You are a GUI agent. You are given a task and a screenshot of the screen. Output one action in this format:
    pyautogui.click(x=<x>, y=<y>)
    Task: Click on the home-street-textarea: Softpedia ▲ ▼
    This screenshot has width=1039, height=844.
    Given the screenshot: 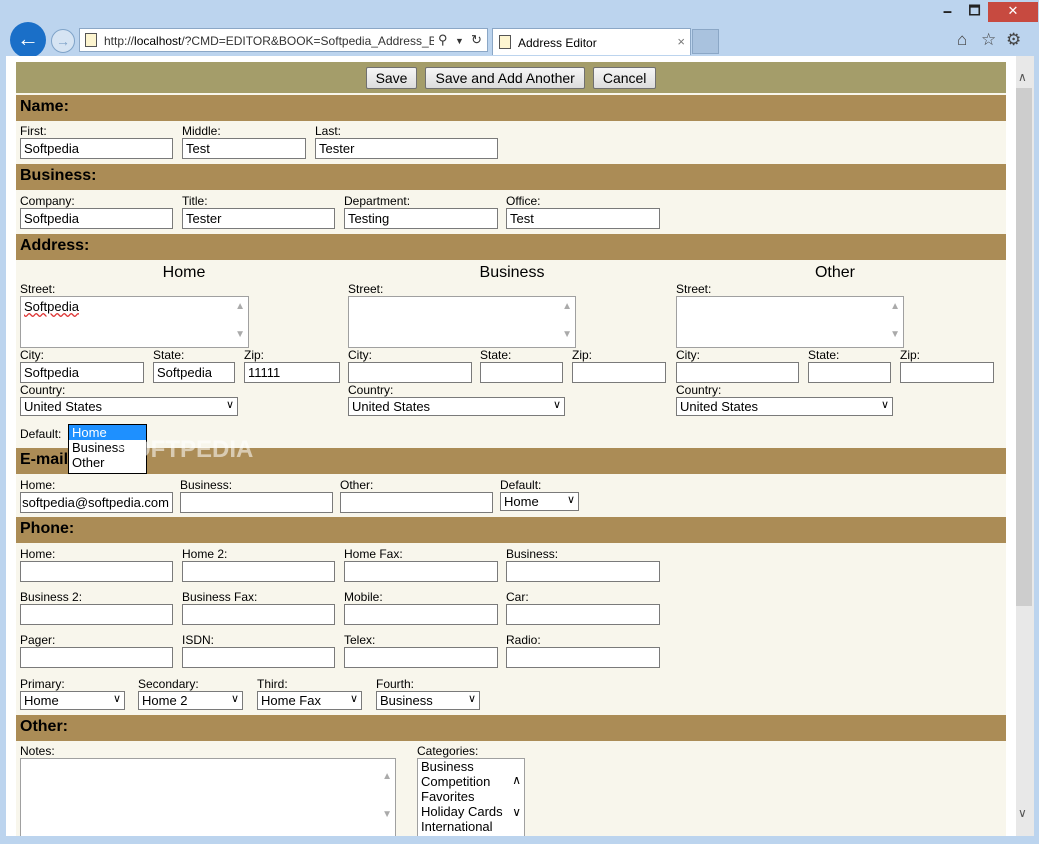 What is the action you would take?
    pyautogui.click(x=134, y=322)
    